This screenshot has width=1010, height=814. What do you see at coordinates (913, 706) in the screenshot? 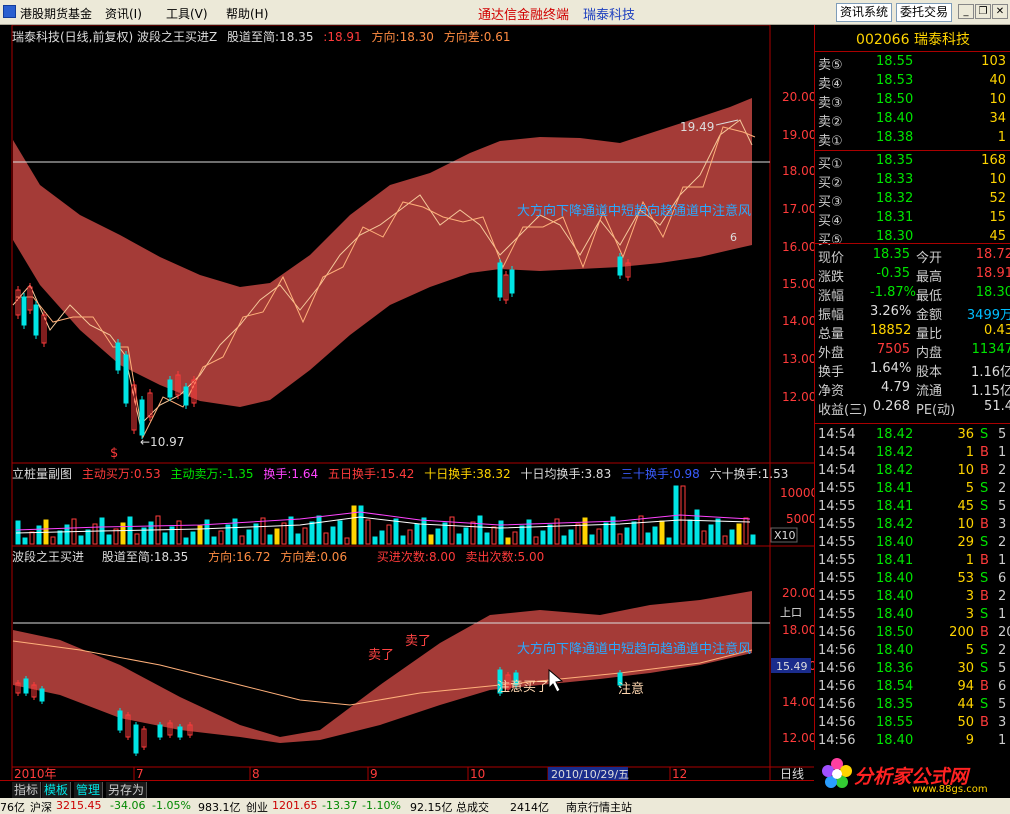
I see `tick-row: 14:56 18.35 44 S 5` at bounding box center [913, 706].